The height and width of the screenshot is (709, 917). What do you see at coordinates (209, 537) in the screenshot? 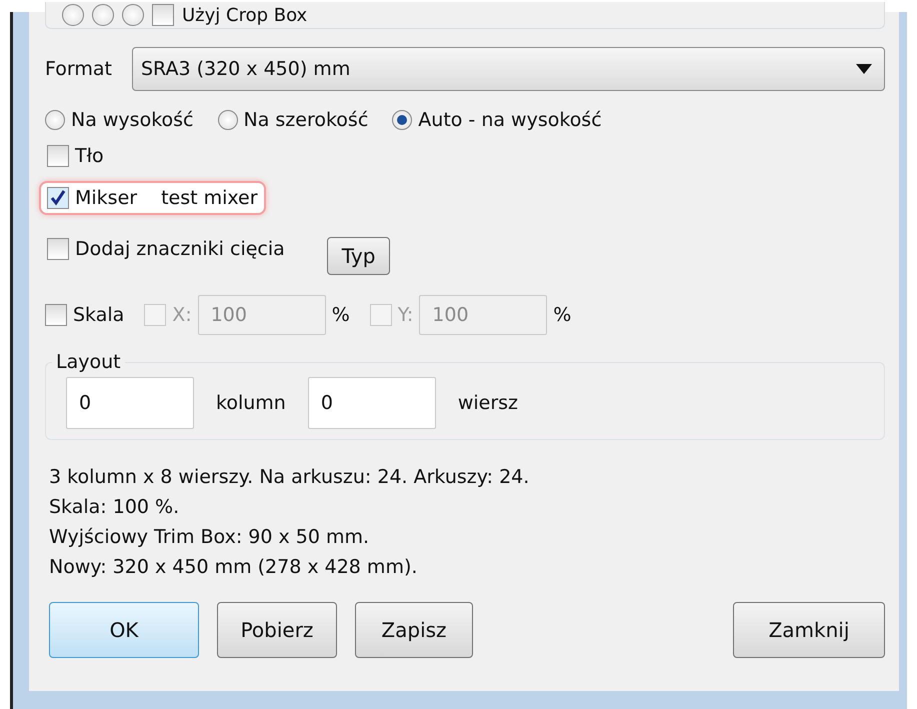
I see `info-text: Wyjściowy Trim Box: 90 x 50 mm.` at bounding box center [209, 537].